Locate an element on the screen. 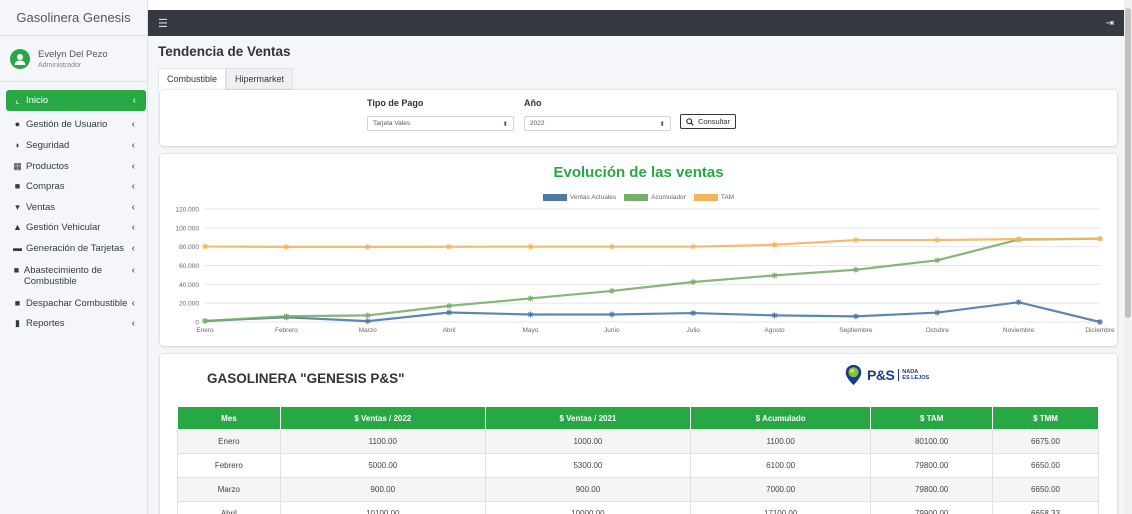 This screenshot has height=514, width=1132. sidebar-item-reportes: ▮ Reportes ‹ is located at coordinates (73, 323).